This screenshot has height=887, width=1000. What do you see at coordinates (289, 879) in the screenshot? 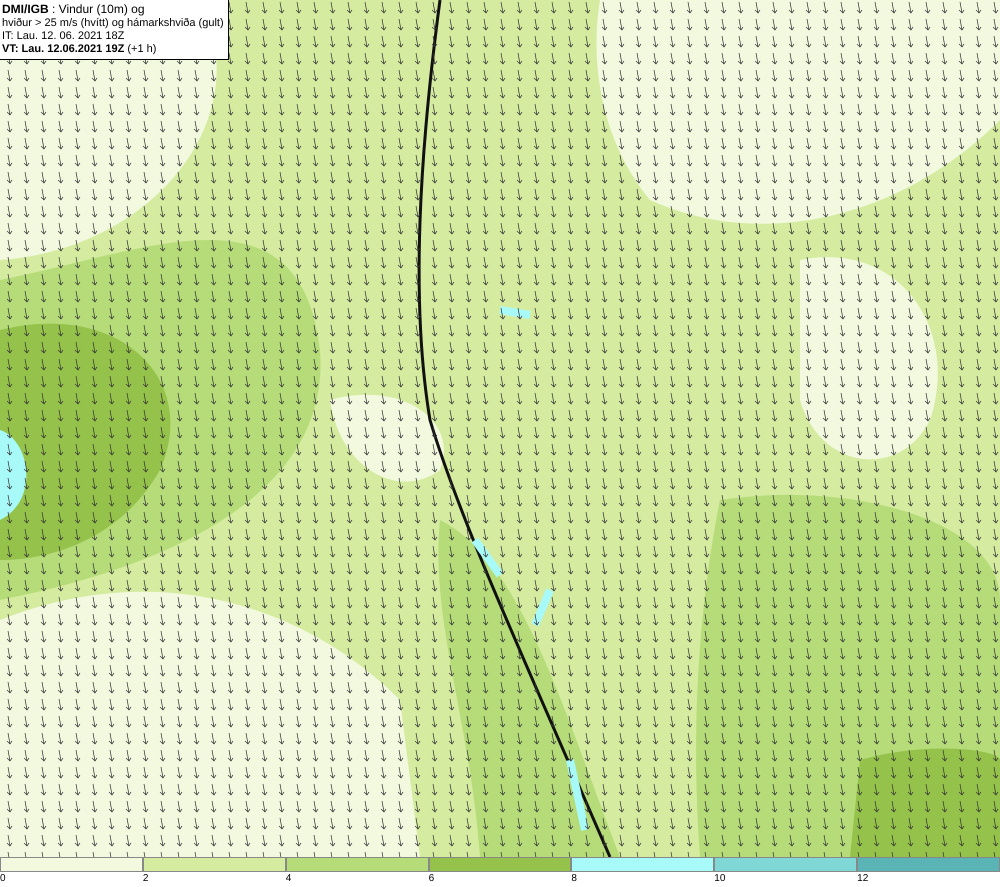
I see `legend-label: 4` at bounding box center [289, 879].